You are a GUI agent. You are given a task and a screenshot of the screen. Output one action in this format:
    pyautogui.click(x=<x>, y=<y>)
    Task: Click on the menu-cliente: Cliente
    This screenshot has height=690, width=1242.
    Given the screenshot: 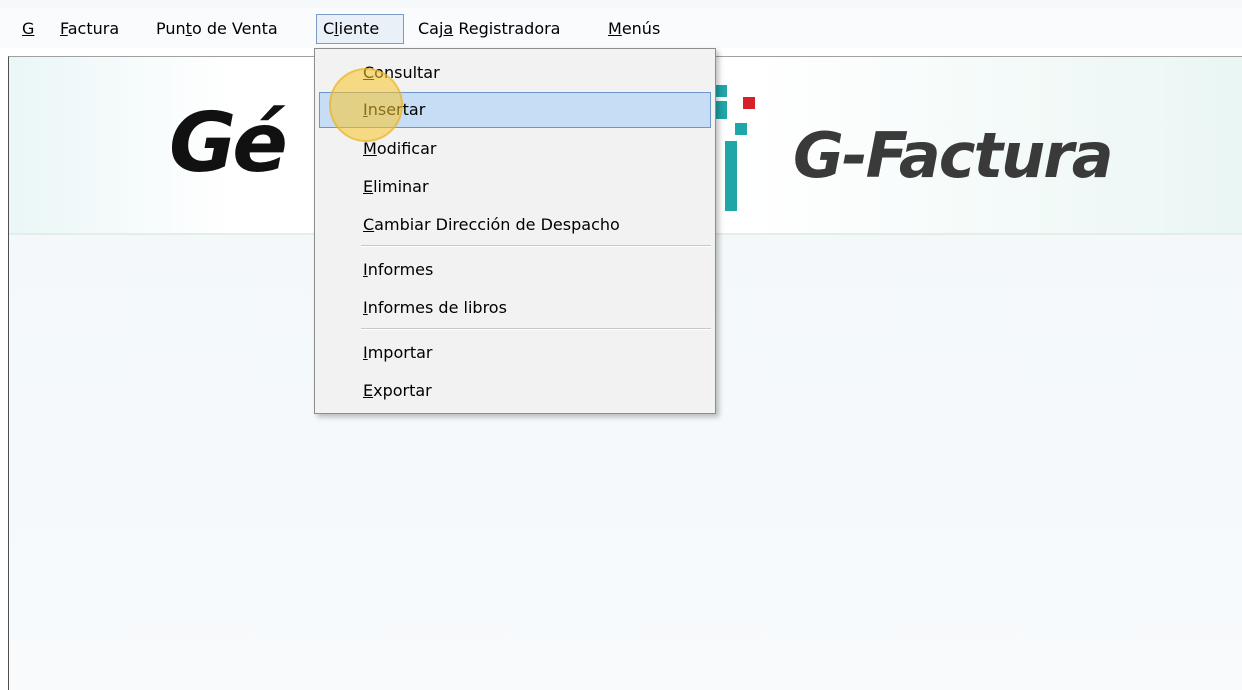 What is the action you would take?
    pyautogui.click(x=360, y=29)
    